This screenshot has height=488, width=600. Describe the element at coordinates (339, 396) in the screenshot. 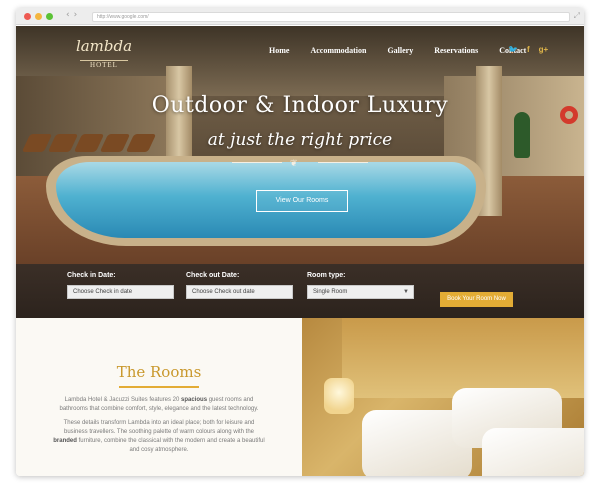

I see `photo-lamp` at that location.